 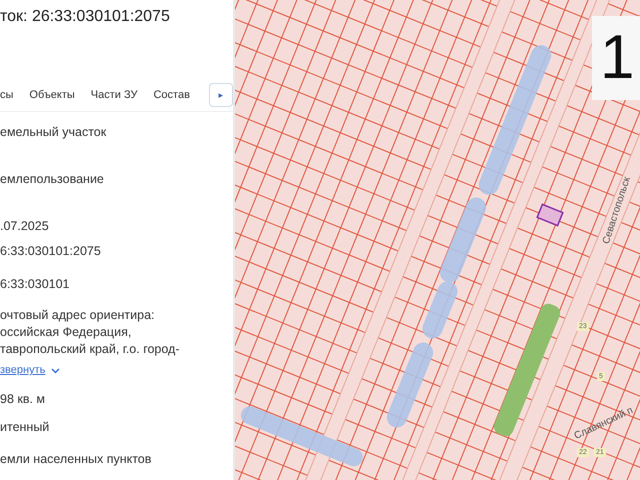 What do you see at coordinates (114, 94) in the screenshot?
I see `tab: Части ЗУ` at bounding box center [114, 94].